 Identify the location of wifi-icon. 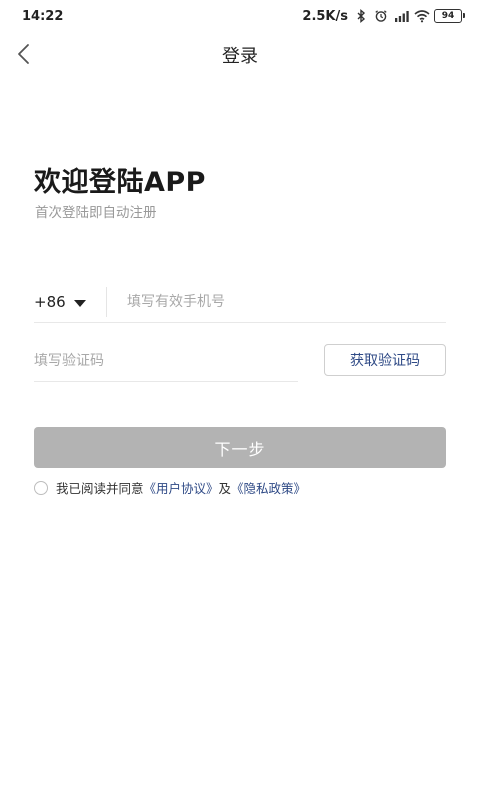
(422, 16).